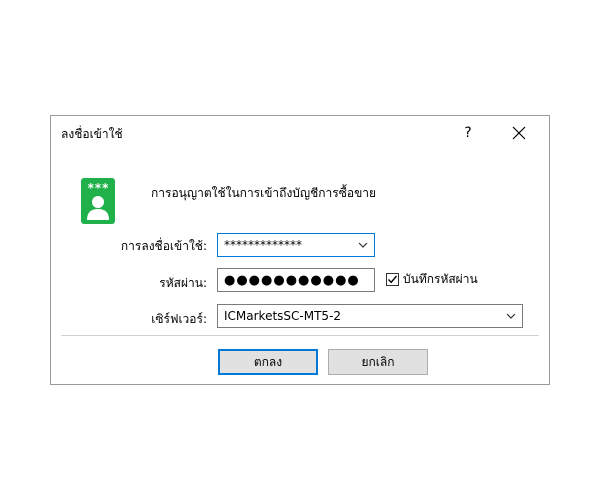 The image size is (600, 500). What do you see at coordinates (179, 319) in the screenshot?
I see `server-label: เซิร์ฟเวอร์:` at bounding box center [179, 319].